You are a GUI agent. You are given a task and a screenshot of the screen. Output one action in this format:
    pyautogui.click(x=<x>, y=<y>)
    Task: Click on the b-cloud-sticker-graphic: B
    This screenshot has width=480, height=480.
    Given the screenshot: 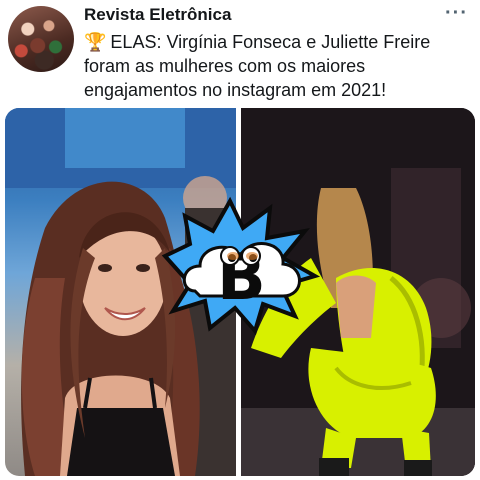 What is the action you would take?
    pyautogui.click(x=241, y=266)
    